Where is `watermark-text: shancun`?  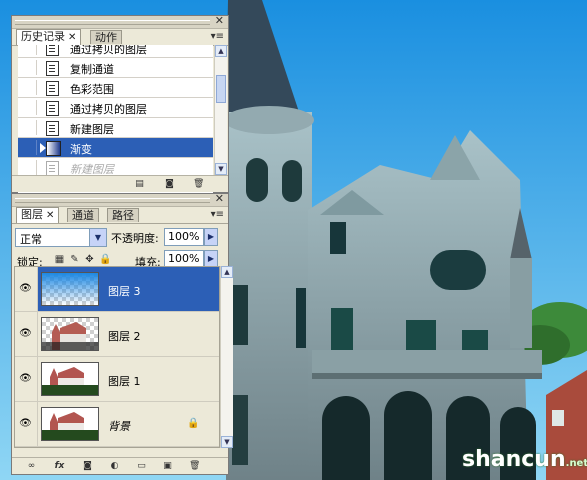 watermark-text: shancun is located at coordinates (514, 459).